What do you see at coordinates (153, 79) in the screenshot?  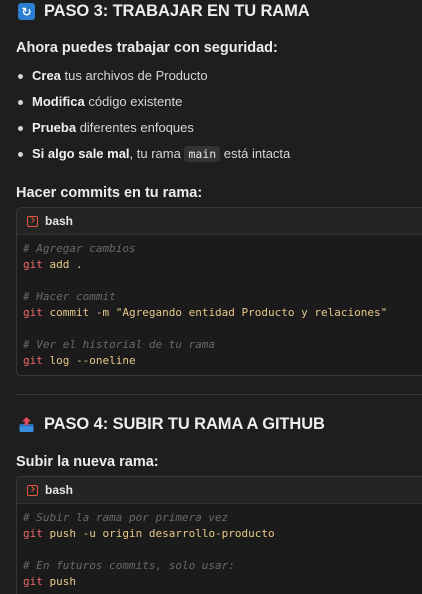 I see `list-item: Crea tus archivos de Producto` at bounding box center [153, 79].